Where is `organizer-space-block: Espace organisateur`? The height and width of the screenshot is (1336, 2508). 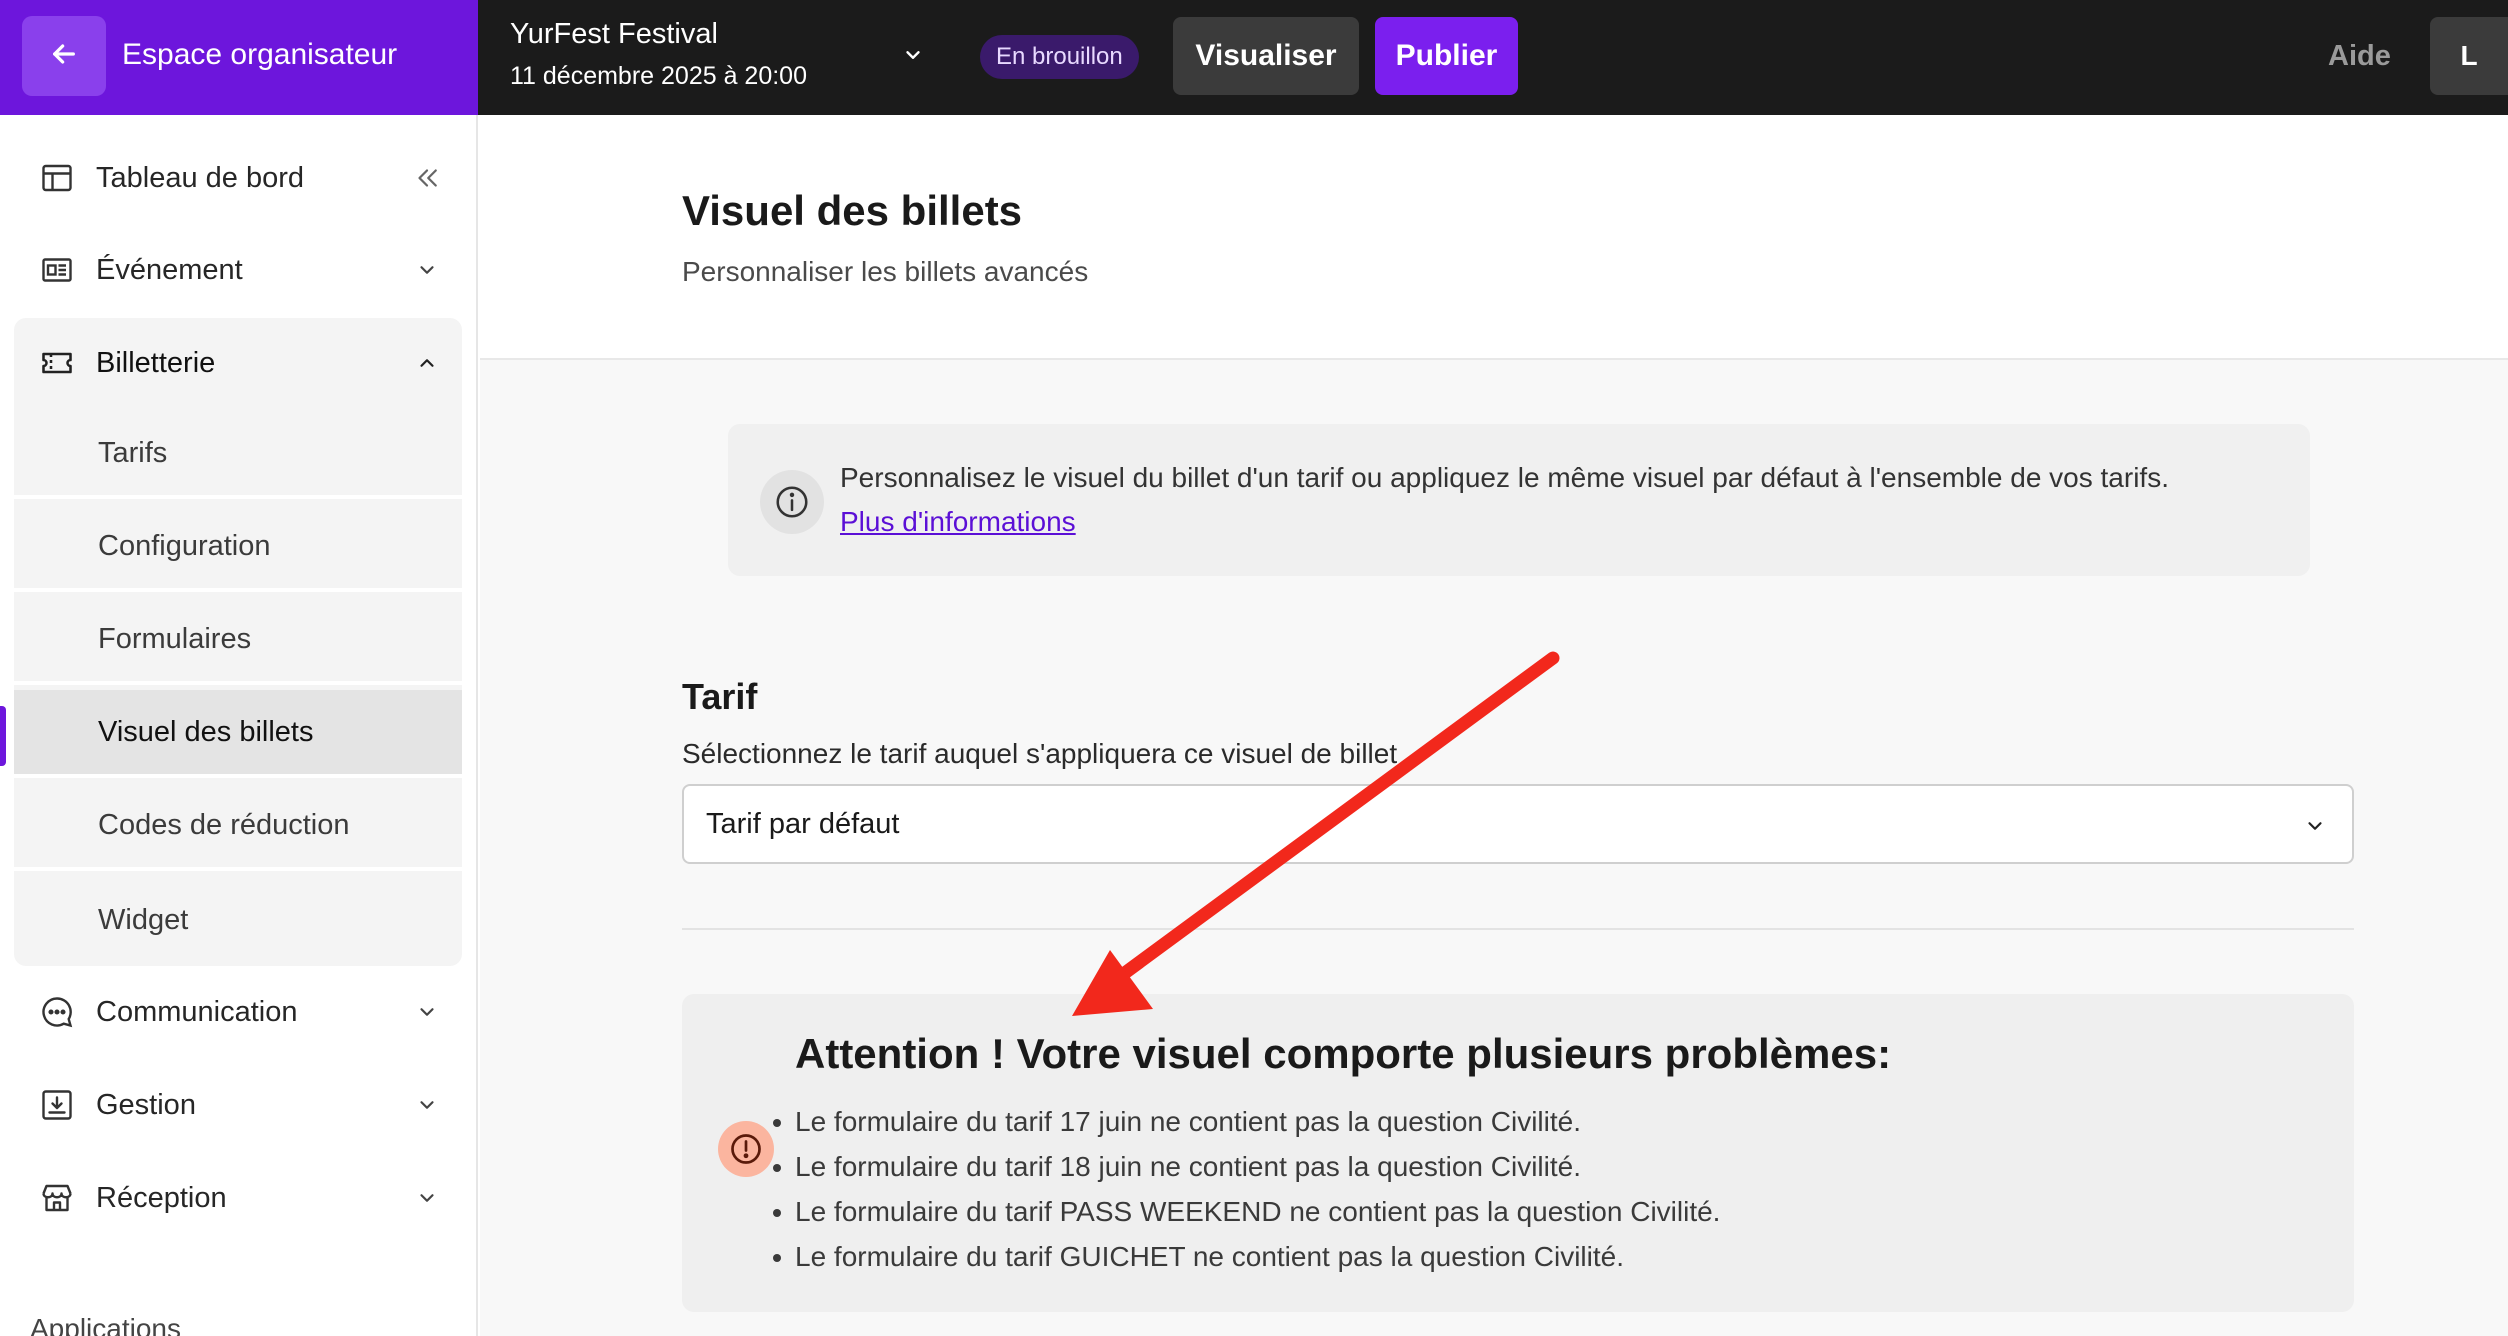 organizer-space-block: Espace organisateur is located at coordinates (239, 57).